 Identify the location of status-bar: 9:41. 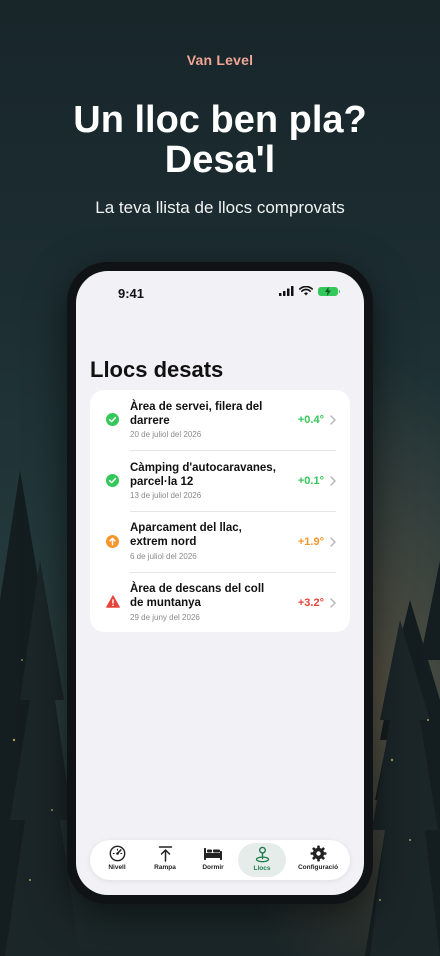
(220, 293).